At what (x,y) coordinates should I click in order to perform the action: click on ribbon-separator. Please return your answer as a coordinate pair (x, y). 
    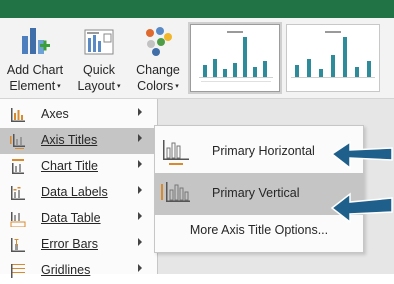
    Looking at the image, I should click on (188, 58).